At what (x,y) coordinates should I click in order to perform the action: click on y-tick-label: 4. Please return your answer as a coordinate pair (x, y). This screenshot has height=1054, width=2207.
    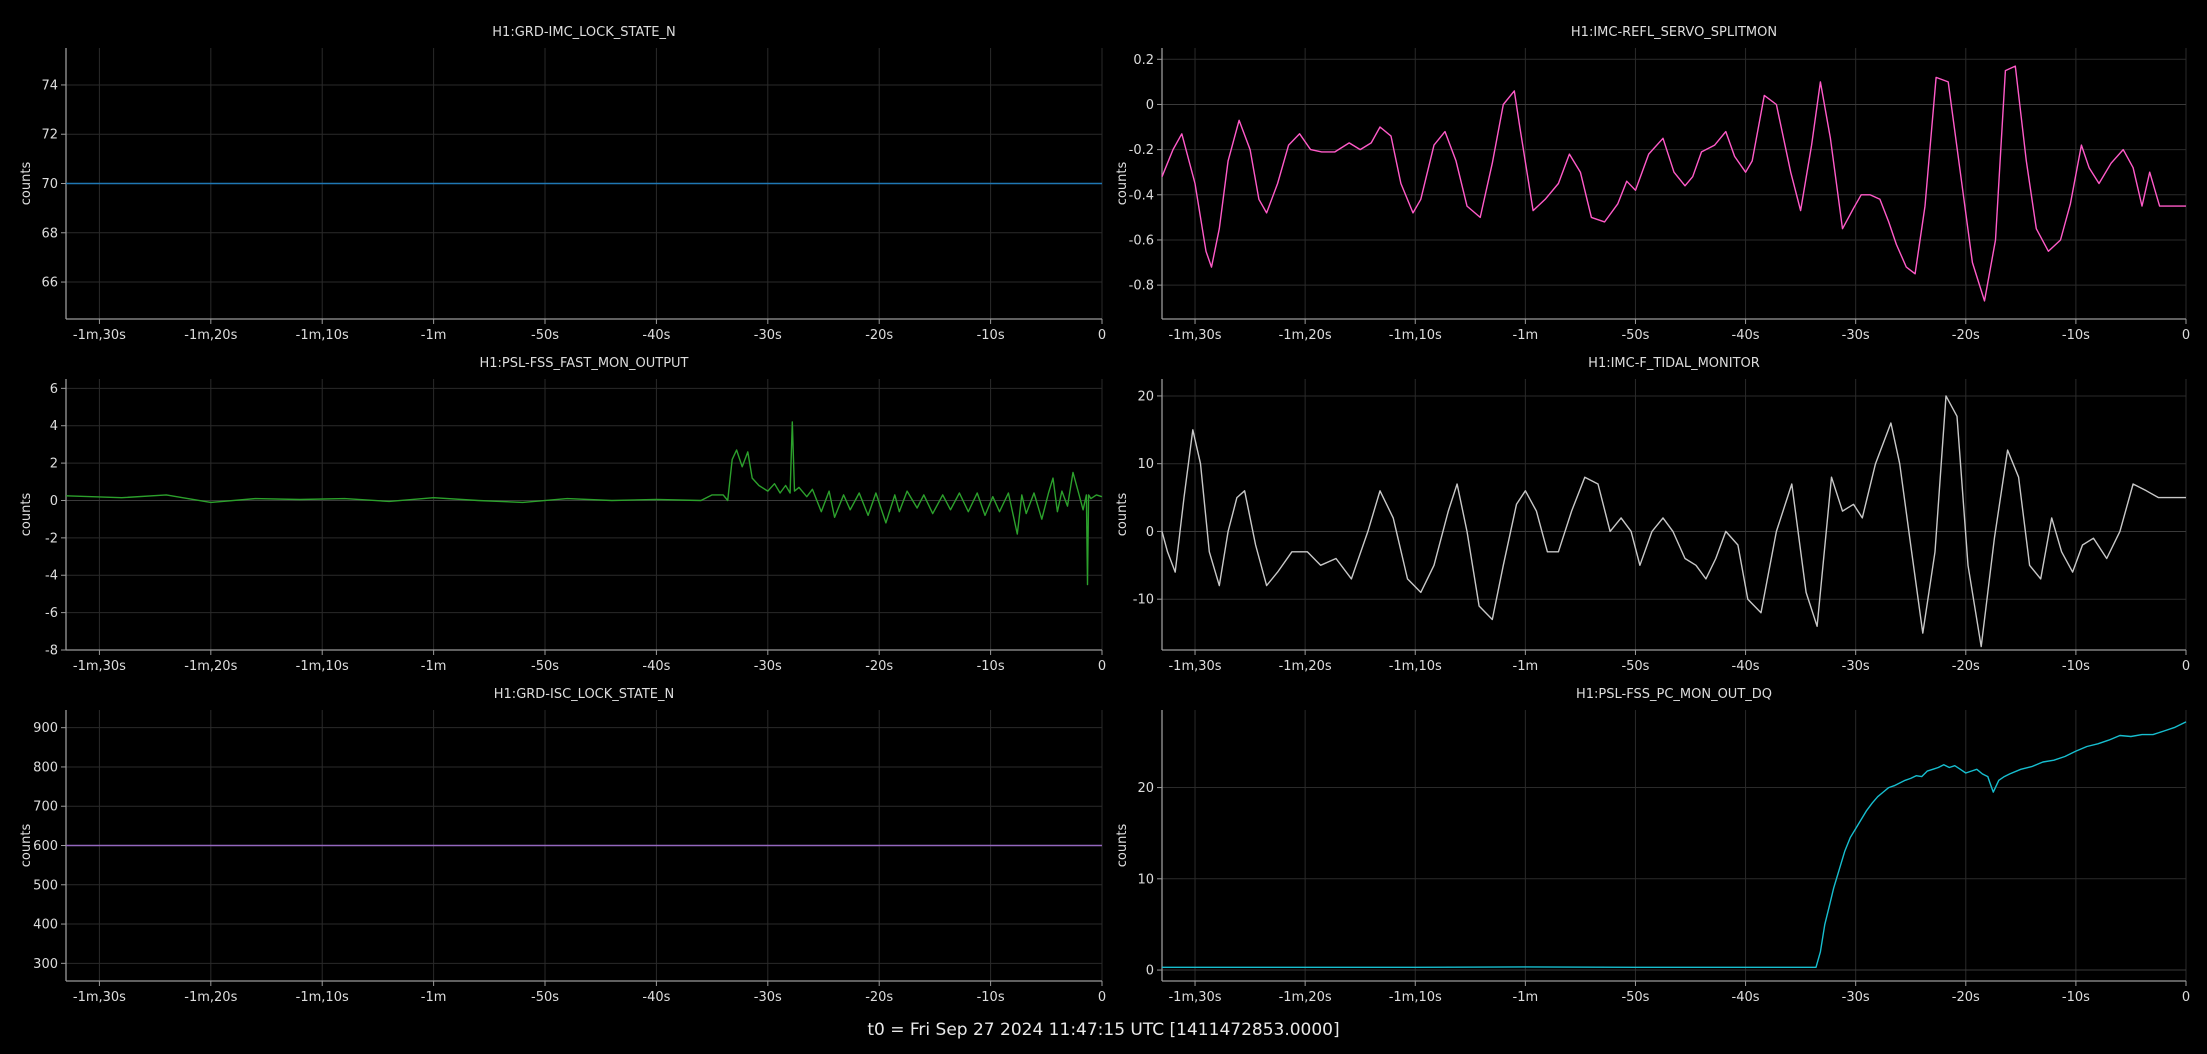
    Looking at the image, I should click on (54, 426).